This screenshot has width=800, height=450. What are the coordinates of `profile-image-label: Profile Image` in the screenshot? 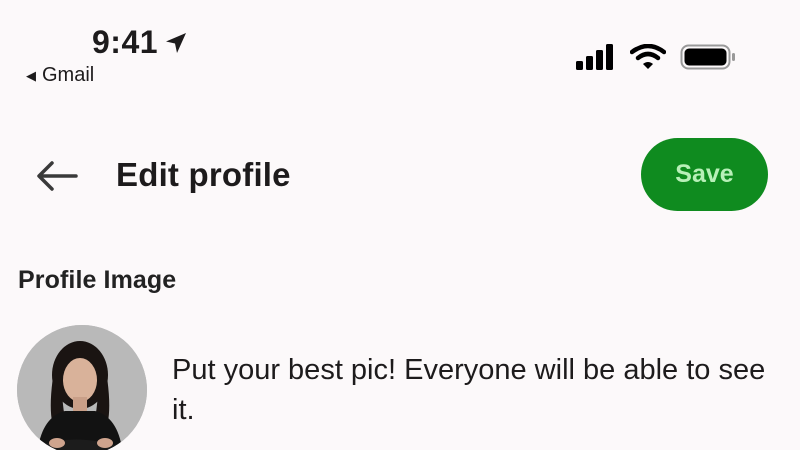 It's located at (97, 280).